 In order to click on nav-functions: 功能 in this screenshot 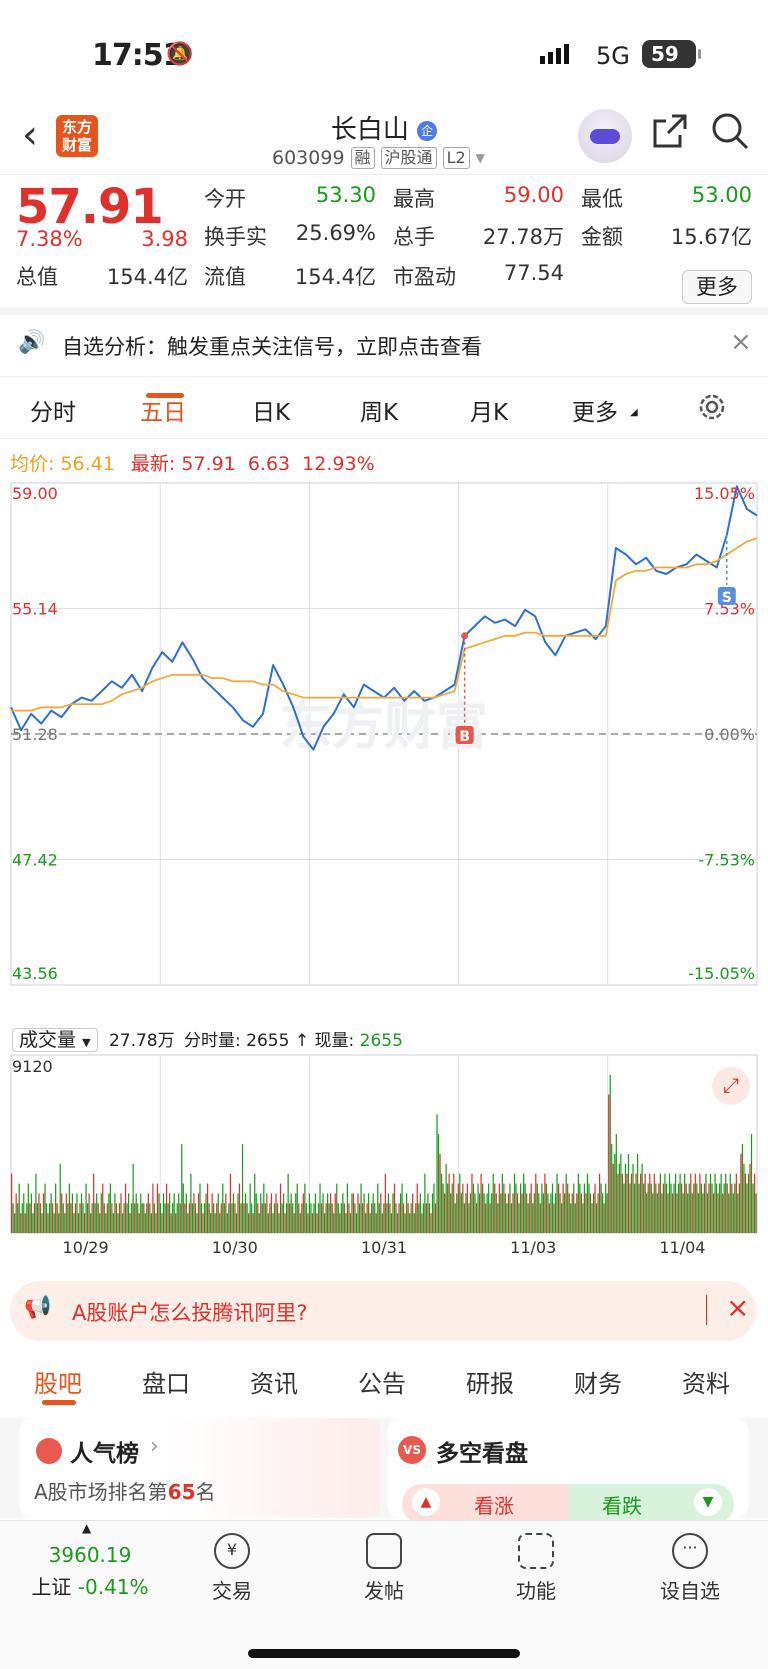, I will do `click(536, 1568)`.